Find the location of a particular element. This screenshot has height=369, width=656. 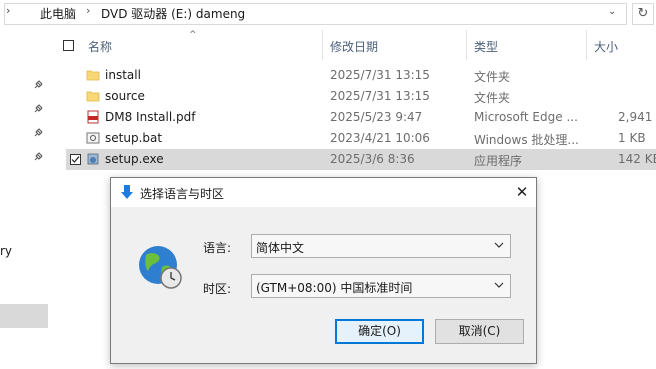

file-size: 1 KB is located at coordinates (632, 138).